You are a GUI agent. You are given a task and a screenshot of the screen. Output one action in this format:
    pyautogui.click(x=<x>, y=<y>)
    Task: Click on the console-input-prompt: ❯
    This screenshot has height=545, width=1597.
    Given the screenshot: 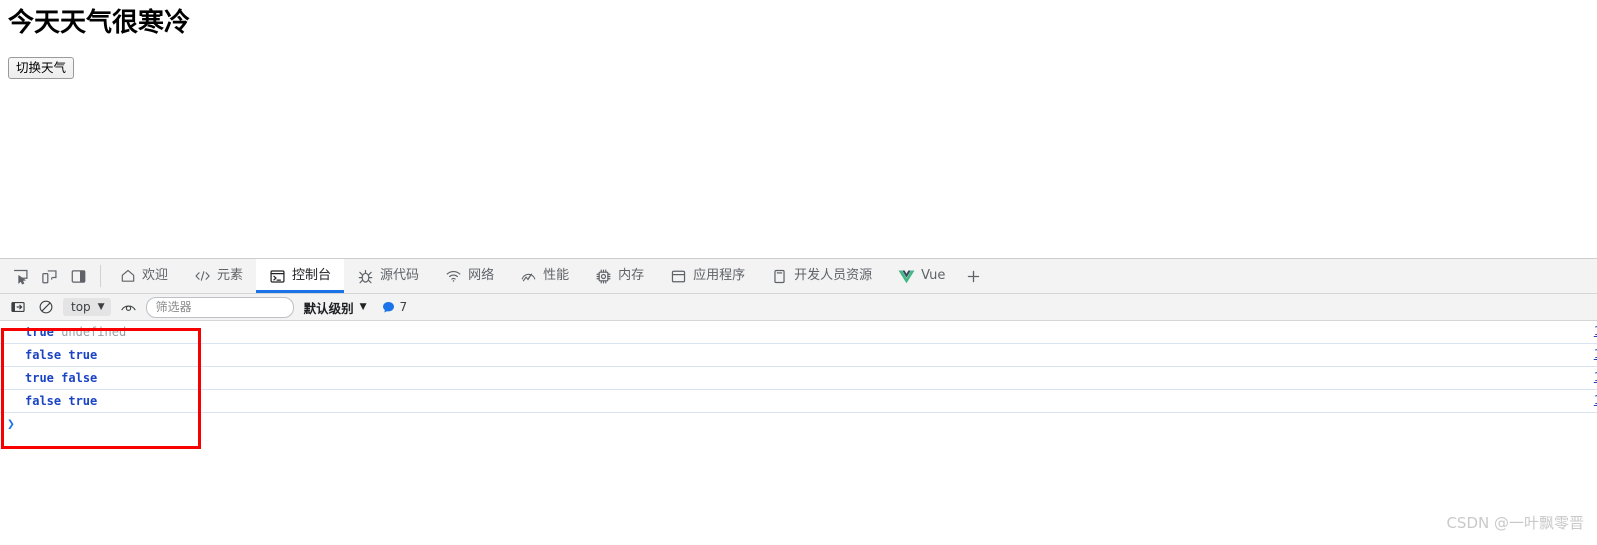 What is the action you would take?
    pyautogui.click(x=798, y=425)
    